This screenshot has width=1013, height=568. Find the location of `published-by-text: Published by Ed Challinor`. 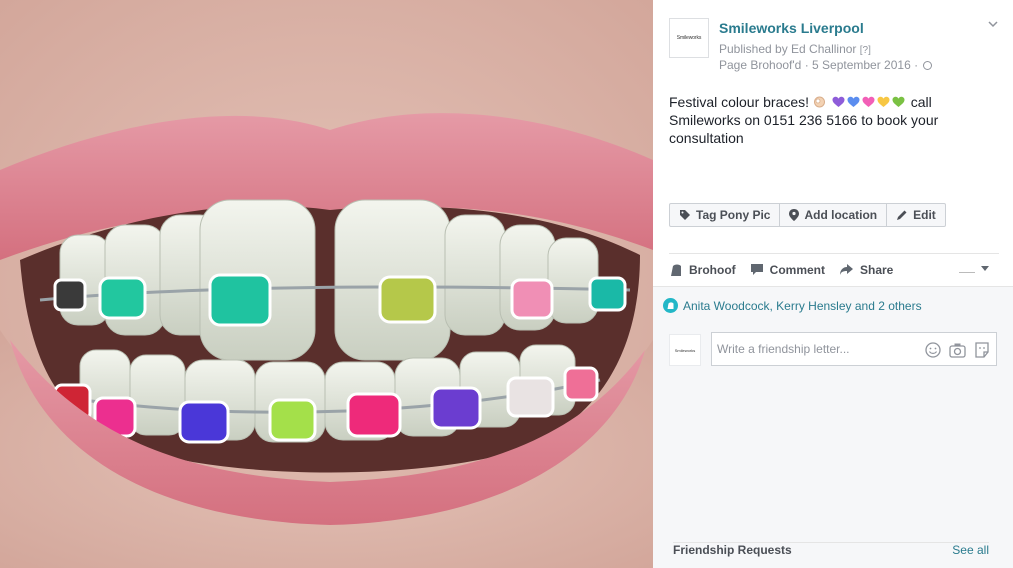

published-by-text: Published by Ed Challinor is located at coordinates (788, 49).